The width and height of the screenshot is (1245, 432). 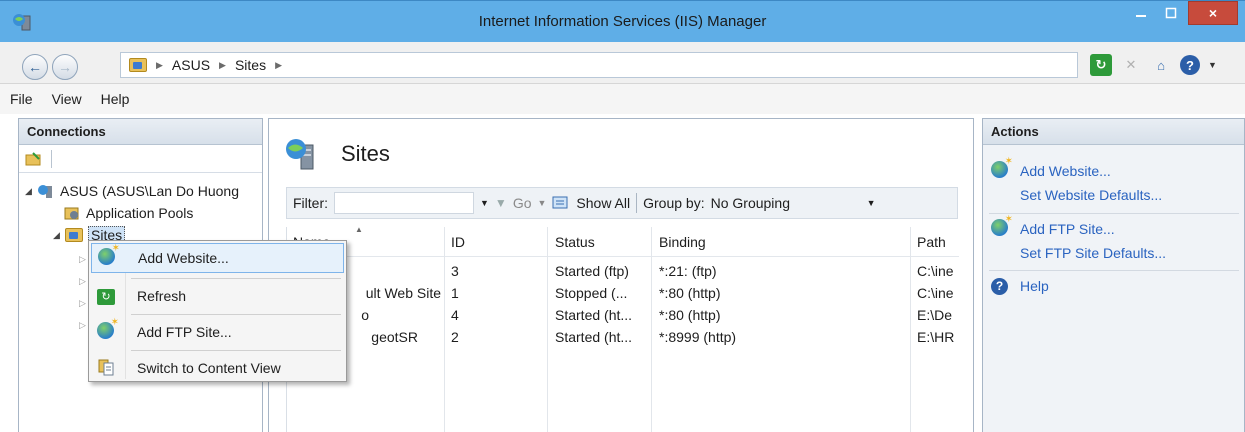 I want to click on address-bar: ▶ ASUS ▶ Sites ▶, so click(x=599, y=65).